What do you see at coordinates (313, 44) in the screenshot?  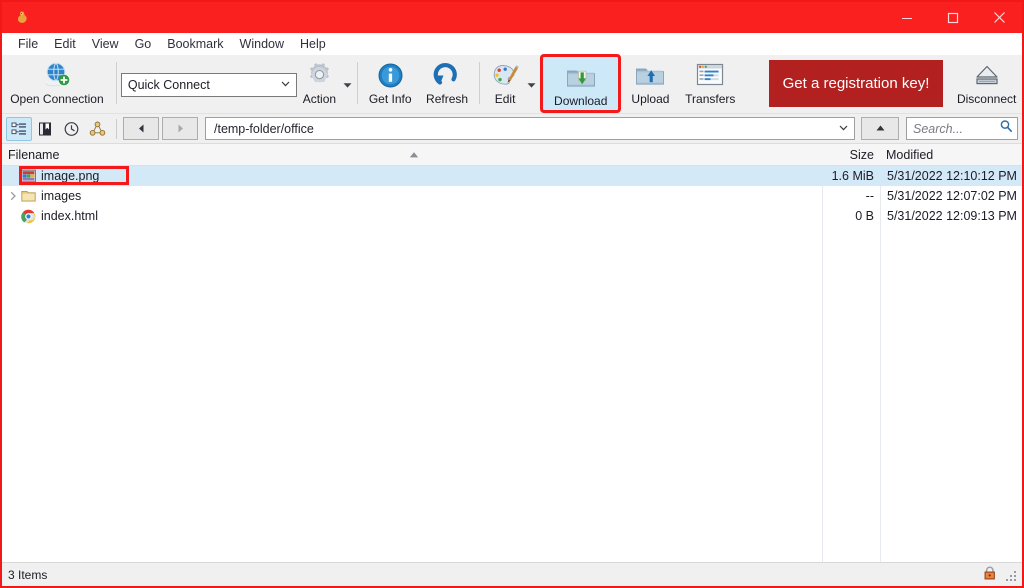 I see `menu-item-help: Help` at bounding box center [313, 44].